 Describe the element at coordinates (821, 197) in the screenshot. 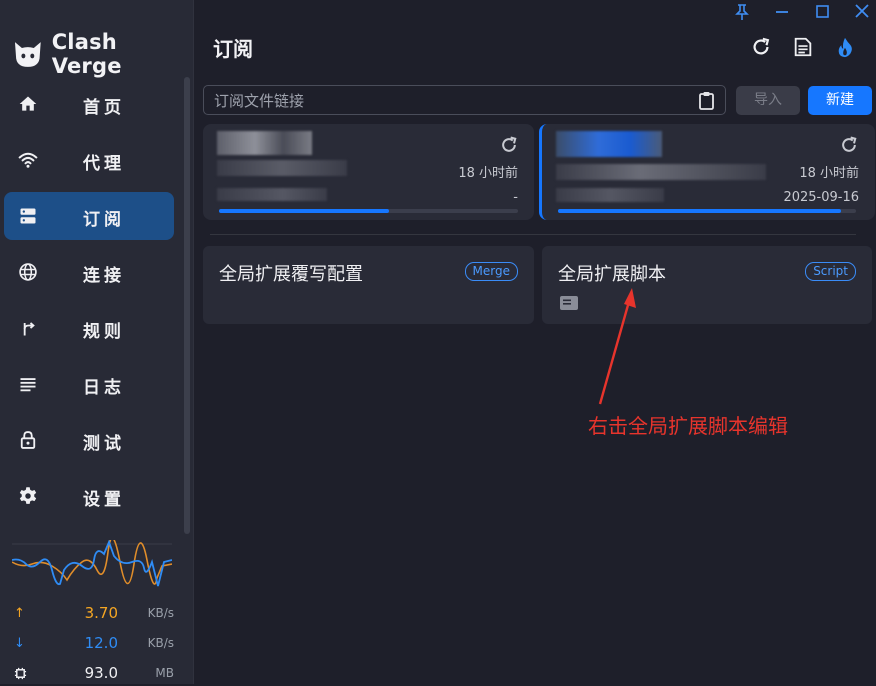

I see `expire-date: 2025-09-16` at that location.